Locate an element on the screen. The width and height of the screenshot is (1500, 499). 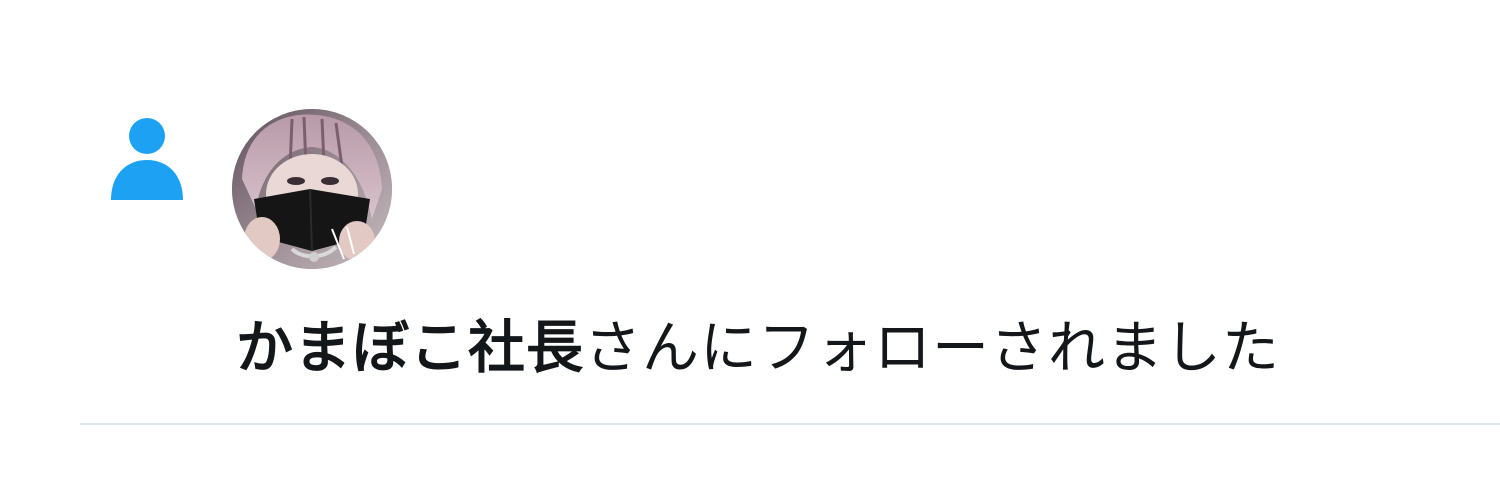
person-icon is located at coordinates (147, 159).